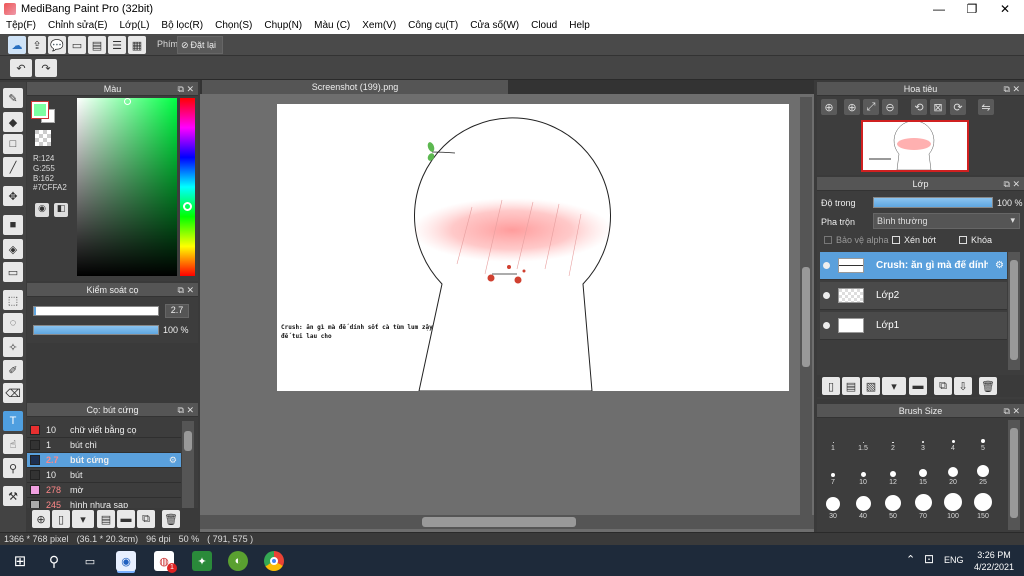 The height and width of the screenshot is (576, 1024). Describe the element at coordinates (871, 107) in the screenshot. I see `fit-icon: ⤢` at that location.